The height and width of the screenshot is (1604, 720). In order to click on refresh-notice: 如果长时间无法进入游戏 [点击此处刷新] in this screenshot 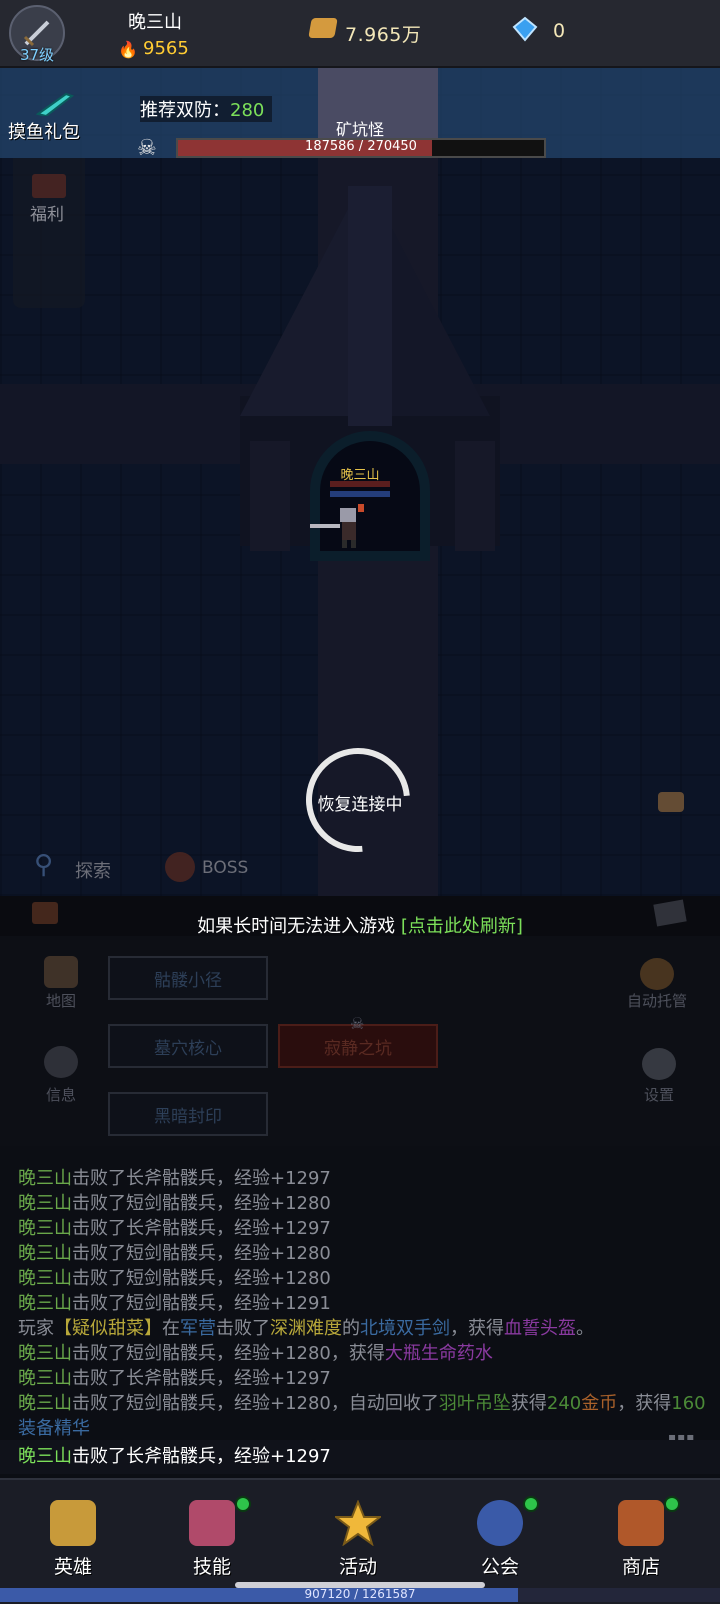, I will do `click(360, 925)`.